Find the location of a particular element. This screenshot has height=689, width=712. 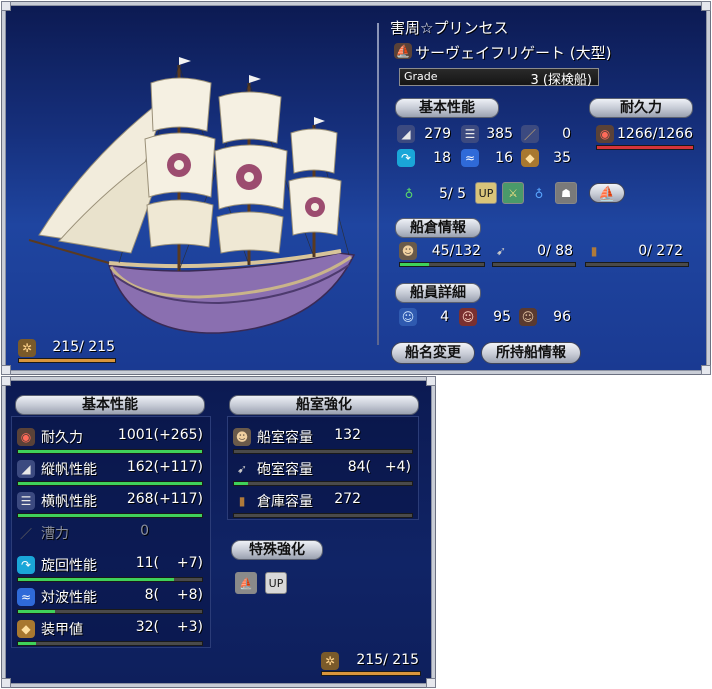

cabin-row-crew: ☻ 船室容量 132 is located at coordinates (323, 443).